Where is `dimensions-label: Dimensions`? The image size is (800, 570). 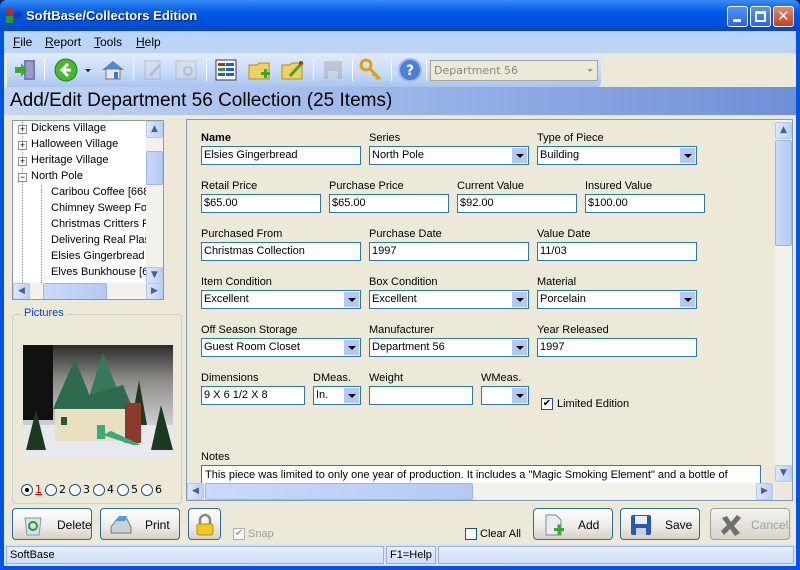 dimensions-label: Dimensions is located at coordinates (230, 378).